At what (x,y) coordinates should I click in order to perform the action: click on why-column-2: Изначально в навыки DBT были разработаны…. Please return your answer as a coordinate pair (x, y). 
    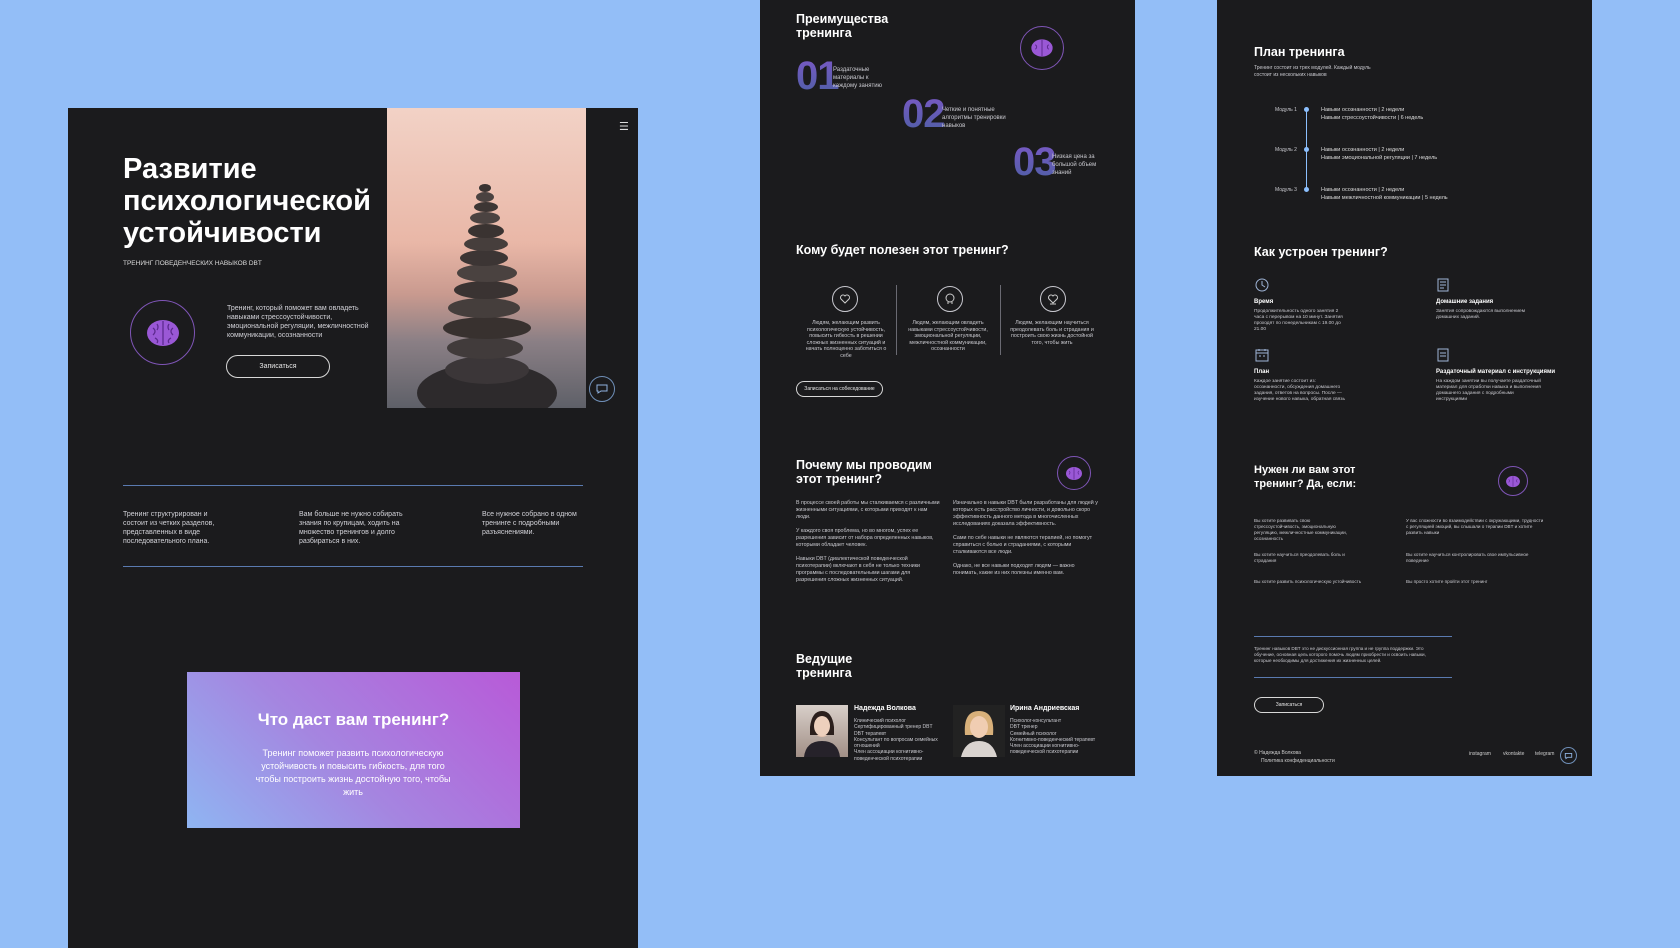
    Looking at the image, I should click on (1025, 538).